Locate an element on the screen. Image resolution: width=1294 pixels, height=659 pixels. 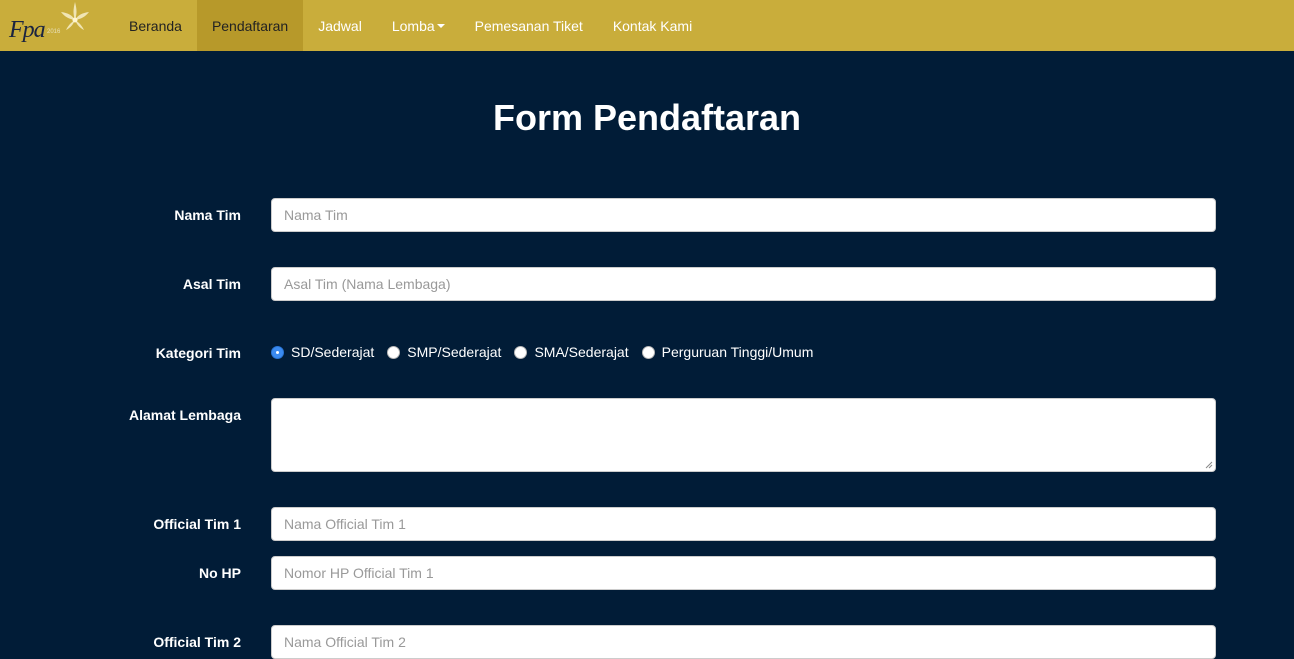
radio-perguruan-tinggi: Perguruan Tinggi/Umum is located at coordinates (727, 352).